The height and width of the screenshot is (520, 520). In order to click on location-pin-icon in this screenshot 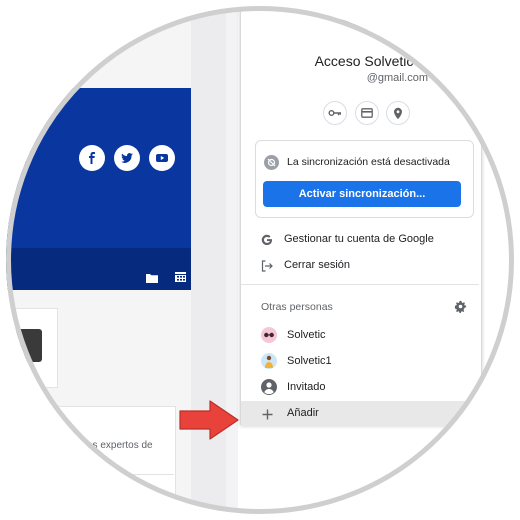, I will do `click(398, 113)`.